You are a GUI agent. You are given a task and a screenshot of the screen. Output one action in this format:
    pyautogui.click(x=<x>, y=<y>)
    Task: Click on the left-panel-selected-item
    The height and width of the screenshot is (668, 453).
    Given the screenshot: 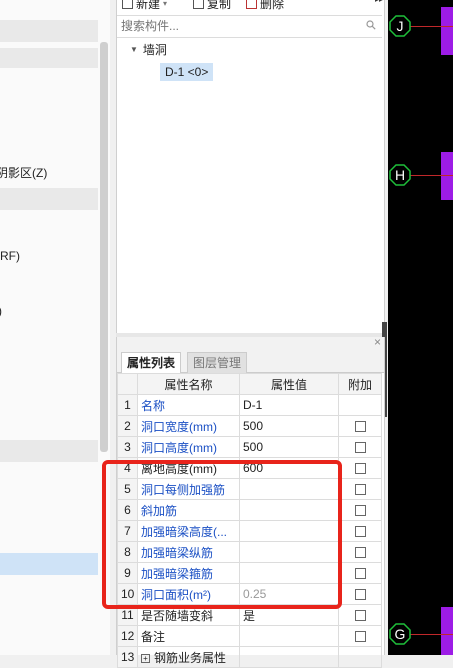 What is the action you would take?
    pyautogui.click(x=49, y=564)
    